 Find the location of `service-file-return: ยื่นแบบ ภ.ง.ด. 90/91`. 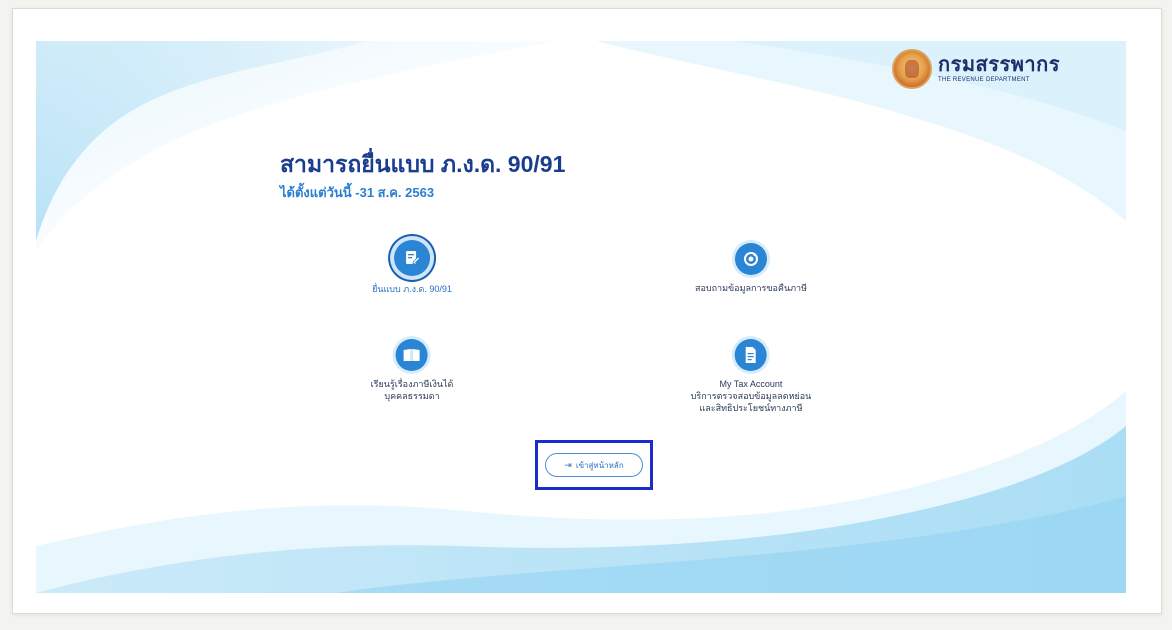

service-file-return: ยื่นแบบ ภ.ง.ด. 90/91 is located at coordinates (412, 267).